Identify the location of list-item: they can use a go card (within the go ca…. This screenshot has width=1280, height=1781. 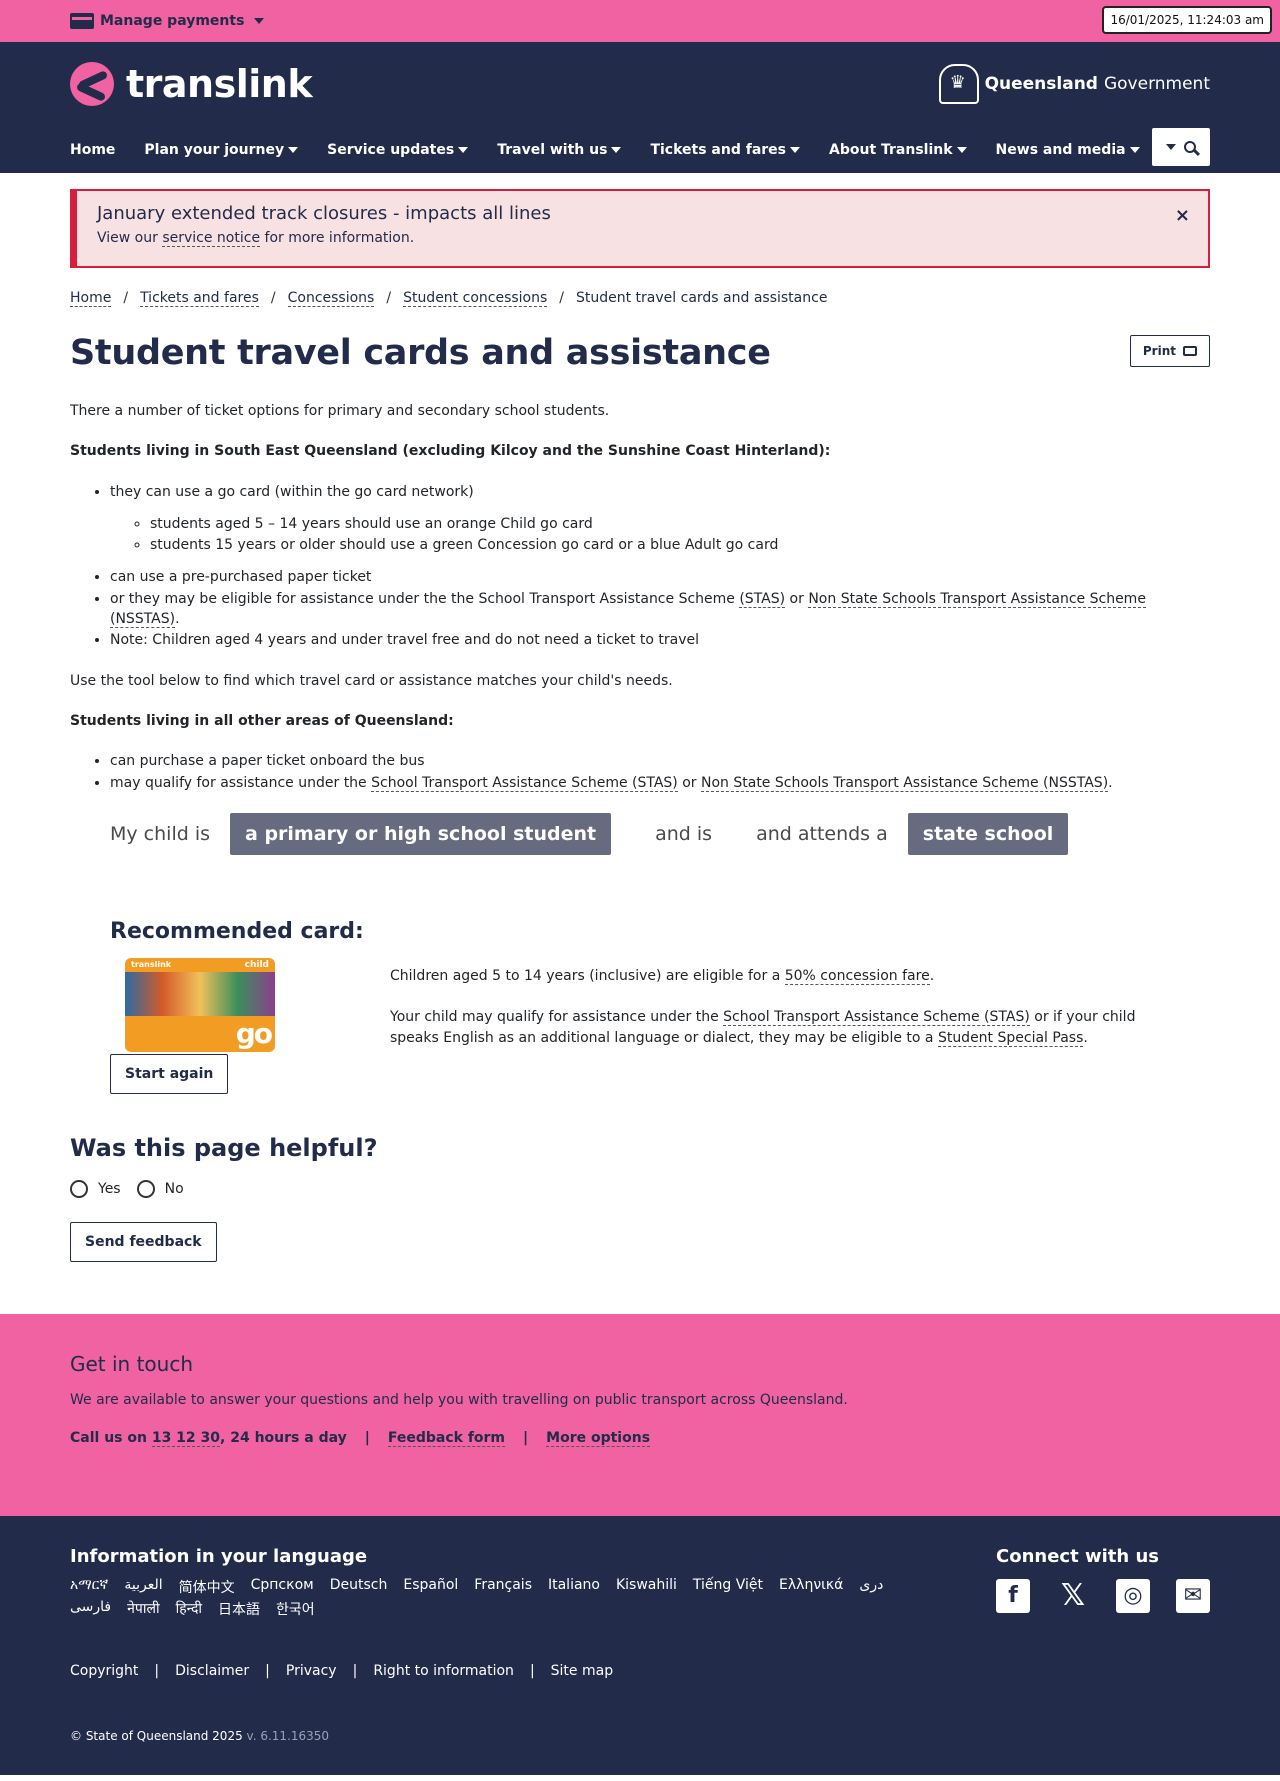
(660, 519).